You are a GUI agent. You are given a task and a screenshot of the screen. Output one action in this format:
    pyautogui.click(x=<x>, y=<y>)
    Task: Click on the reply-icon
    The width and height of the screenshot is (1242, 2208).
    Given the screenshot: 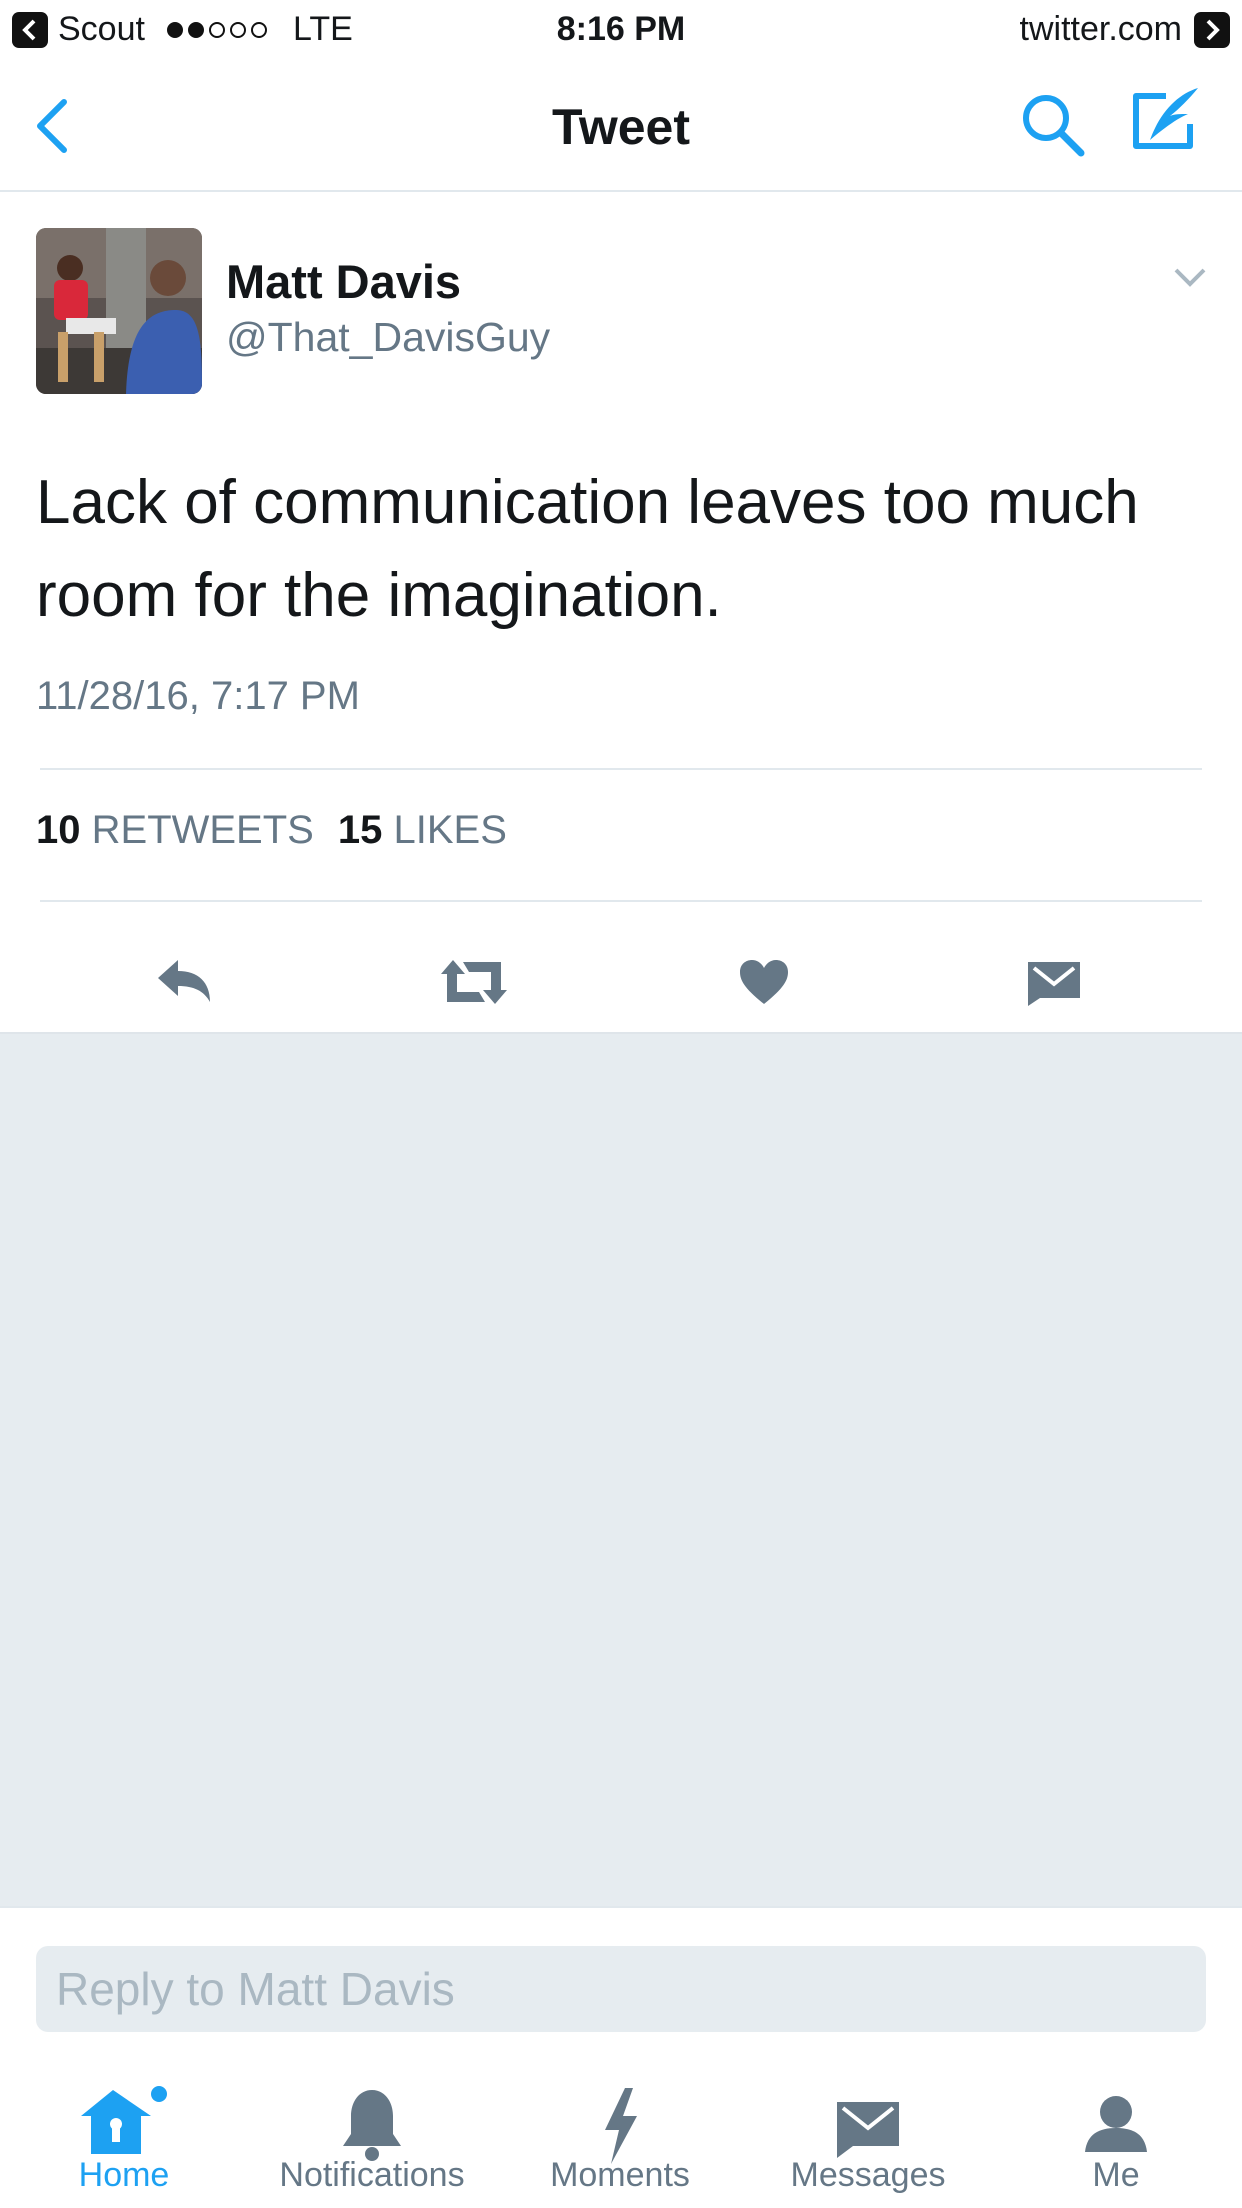 What is the action you would take?
    pyautogui.click(x=184, y=982)
    